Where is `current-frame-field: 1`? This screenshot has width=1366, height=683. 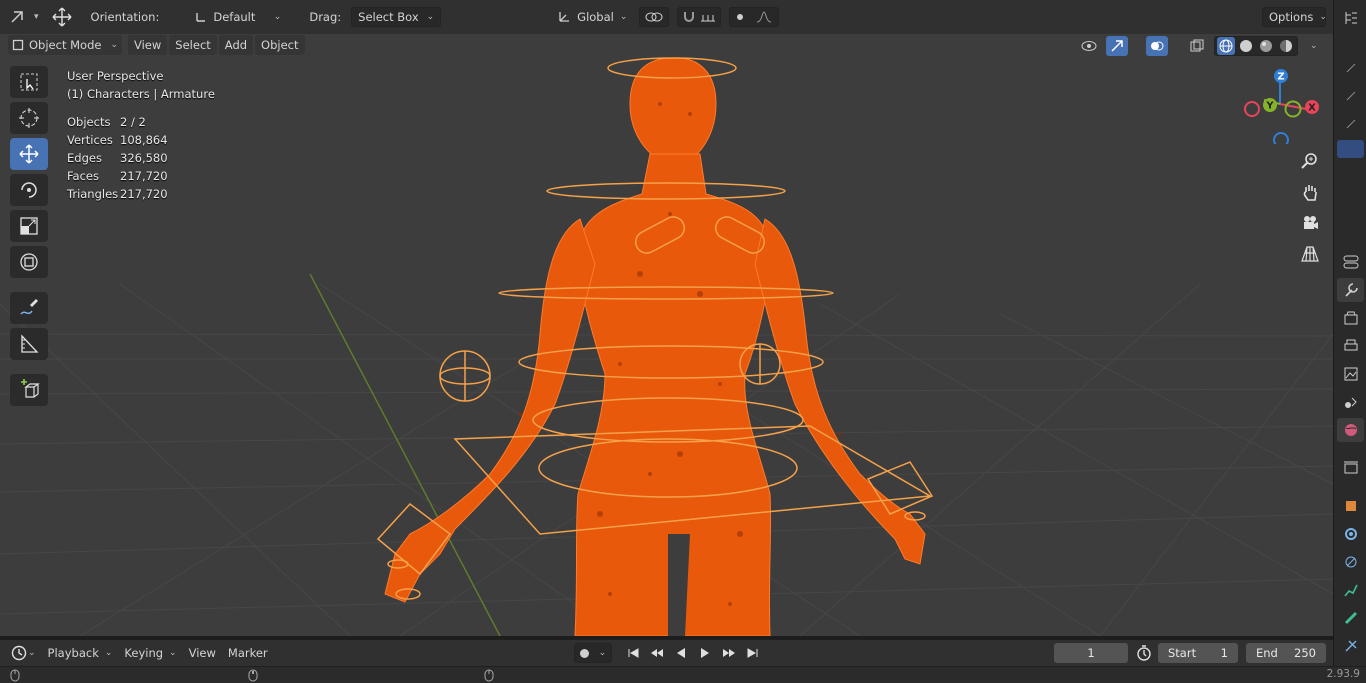 current-frame-field: 1 is located at coordinates (1091, 653).